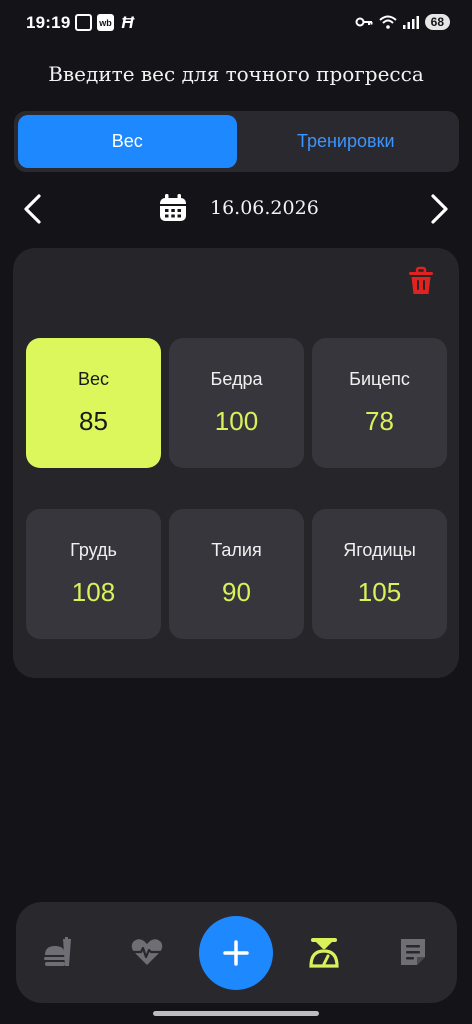 The width and height of the screenshot is (472, 1024). Describe the element at coordinates (413, 952) in the screenshot. I see `notes-icon` at that location.